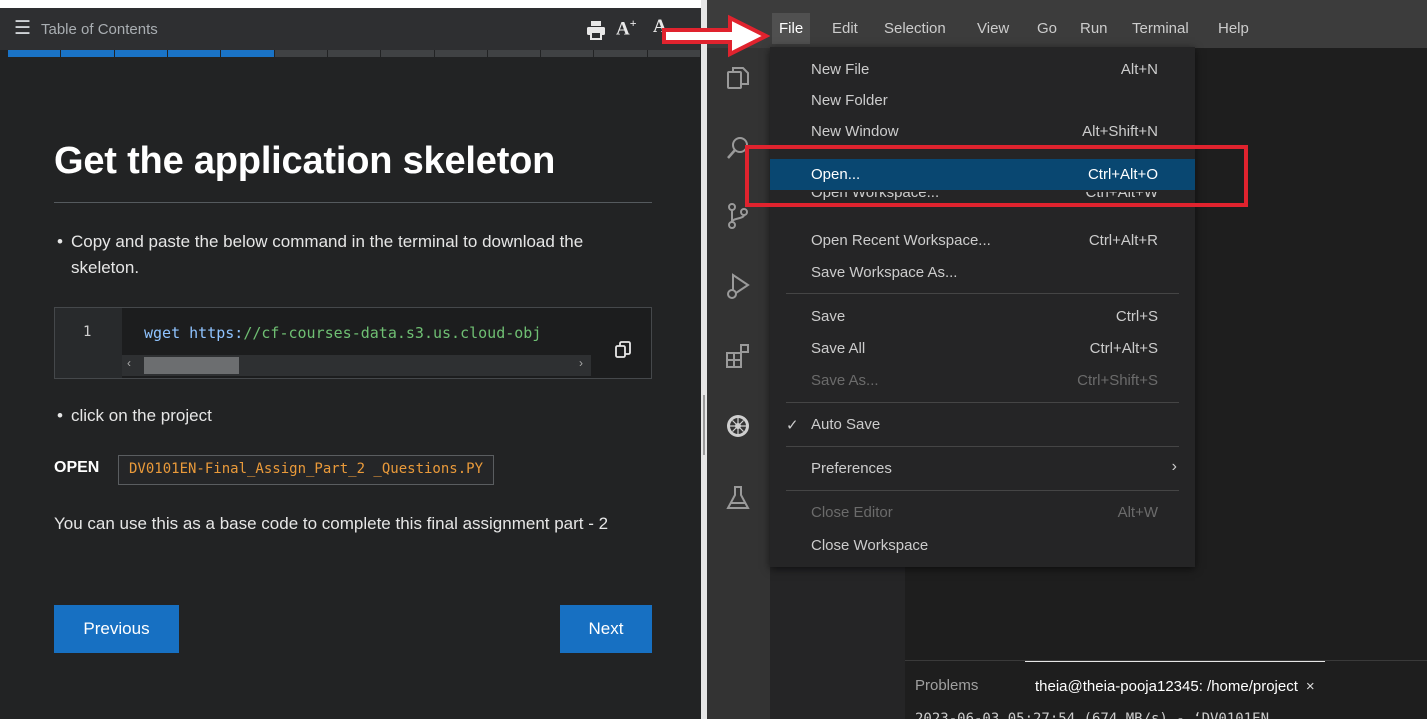 The image size is (1427, 719). Describe the element at coordinates (350, 29) in the screenshot. I see `toc-header: ☰ Table of Contents A+ A` at that location.